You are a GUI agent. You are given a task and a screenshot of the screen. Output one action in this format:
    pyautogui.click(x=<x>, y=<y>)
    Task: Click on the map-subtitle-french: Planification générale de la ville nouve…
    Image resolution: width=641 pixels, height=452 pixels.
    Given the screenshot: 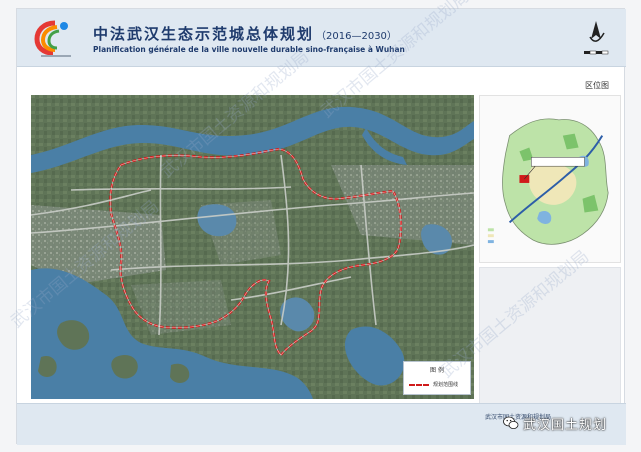 What is the action you would take?
    pyautogui.click(x=249, y=49)
    